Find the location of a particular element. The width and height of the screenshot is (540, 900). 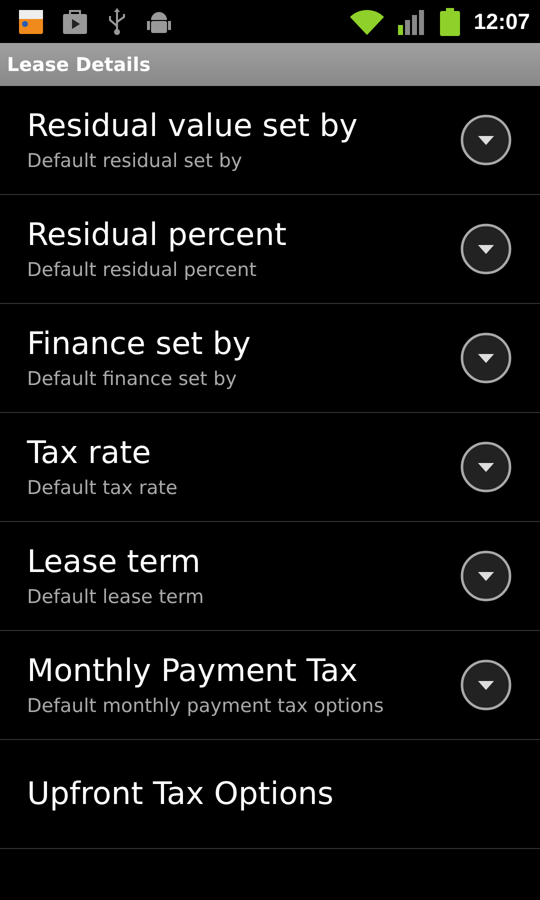

preference-title: Tax rate is located at coordinates (89, 453).